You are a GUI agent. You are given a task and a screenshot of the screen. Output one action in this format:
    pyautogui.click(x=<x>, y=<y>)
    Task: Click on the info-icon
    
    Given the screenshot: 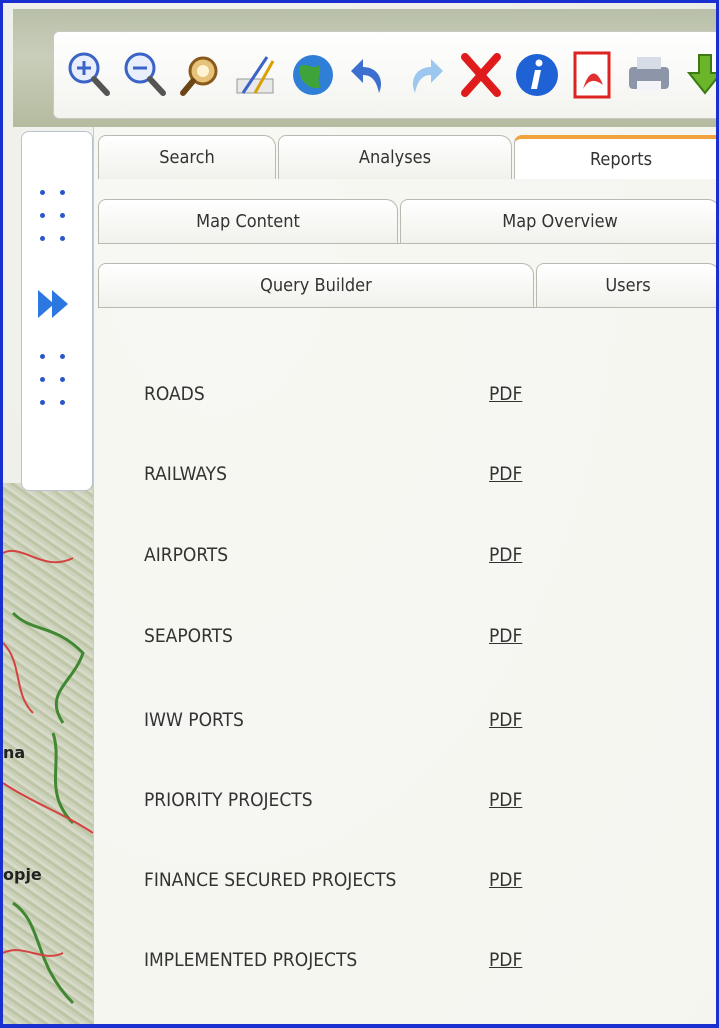 What is the action you would take?
    pyautogui.click(x=537, y=75)
    